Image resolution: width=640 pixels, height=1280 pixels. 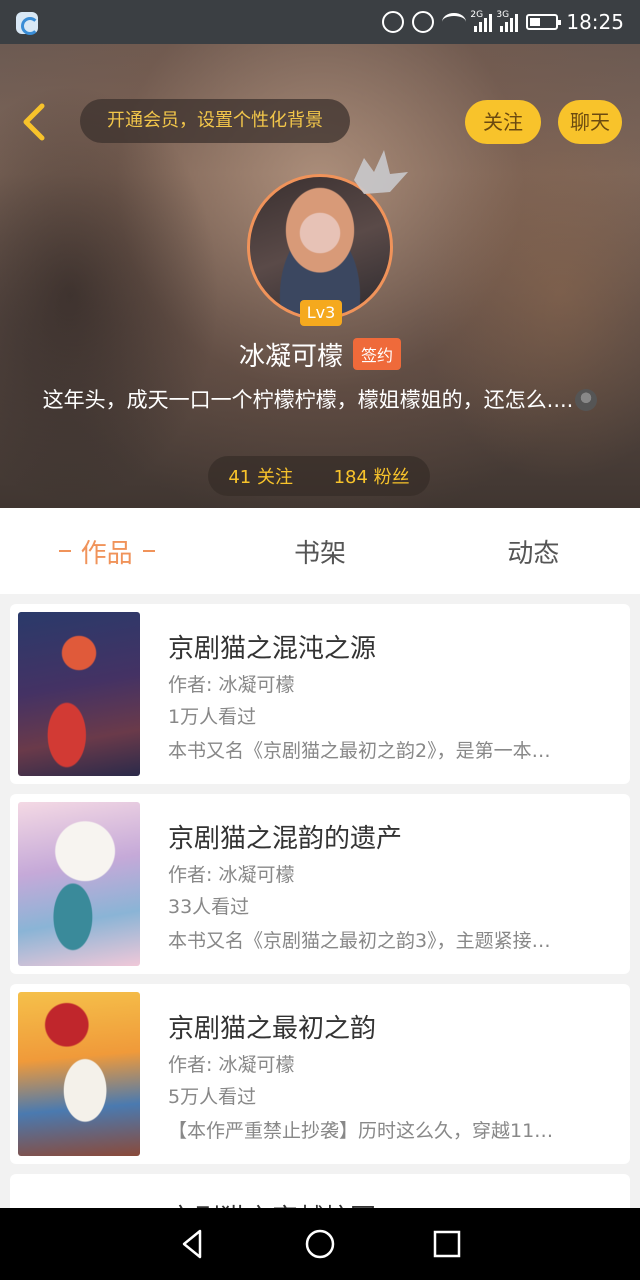 I want to click on triangle-back-icon, so click(x=192, y=1244).